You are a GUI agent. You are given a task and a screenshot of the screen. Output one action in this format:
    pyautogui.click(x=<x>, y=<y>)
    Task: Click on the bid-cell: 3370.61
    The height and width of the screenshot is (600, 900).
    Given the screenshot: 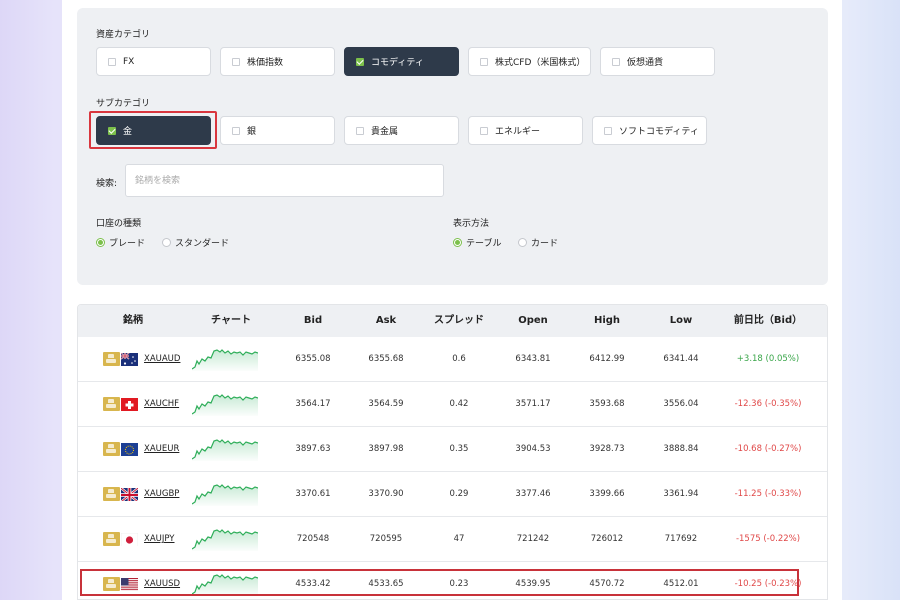 What is the action you would take?
    pyautogui.click(x=313, y=494)
    